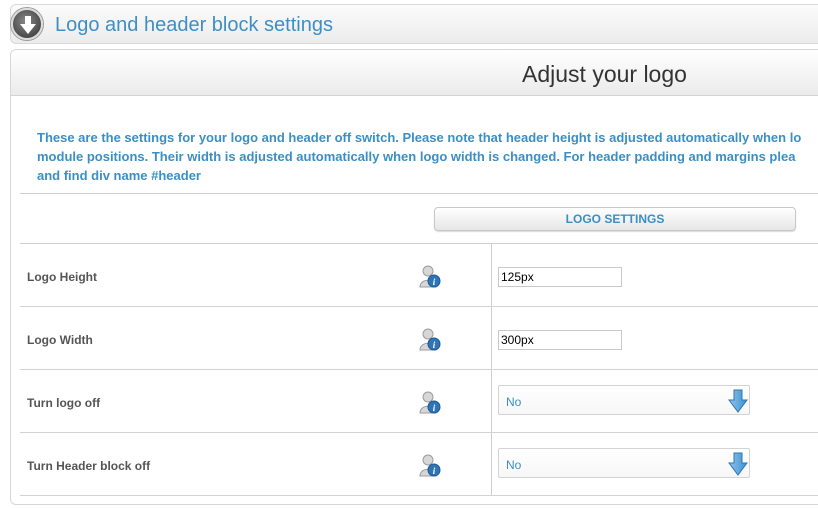  I want to click on setting-label: Turn Header block off, so click(89, 466).